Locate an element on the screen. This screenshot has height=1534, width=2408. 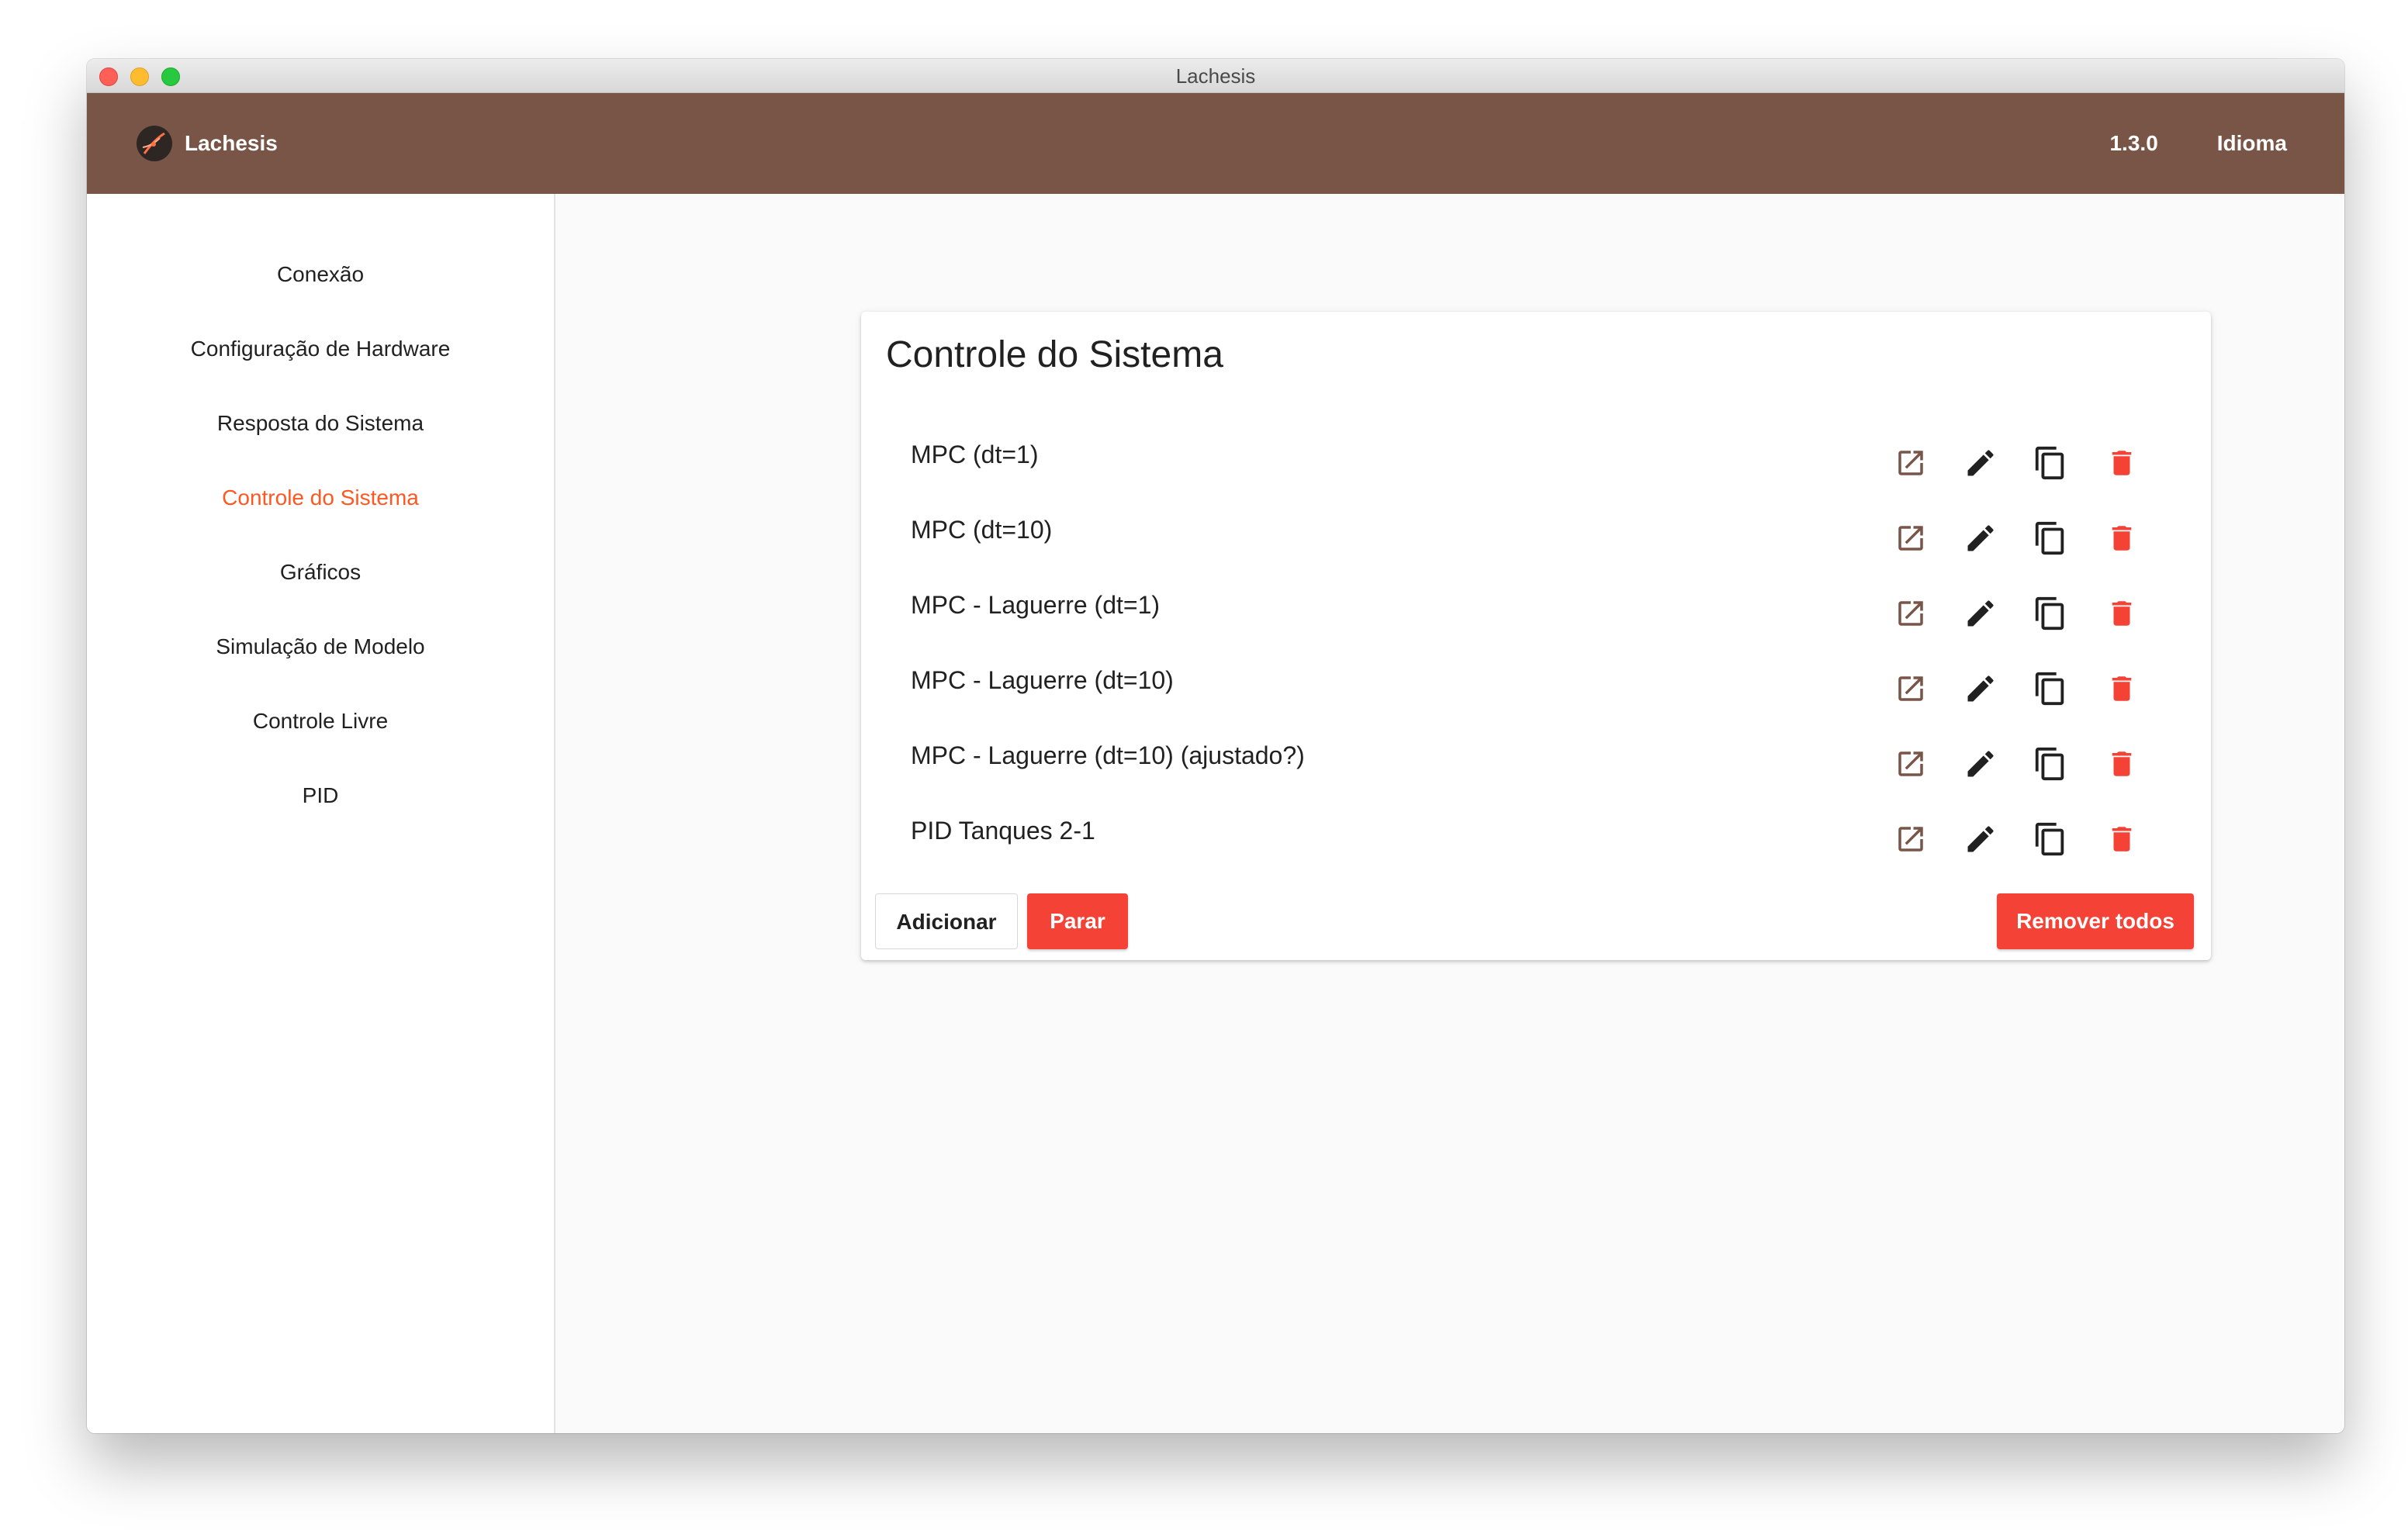
page-title: Controle do Sistema is located at coordinates (1054, 354).